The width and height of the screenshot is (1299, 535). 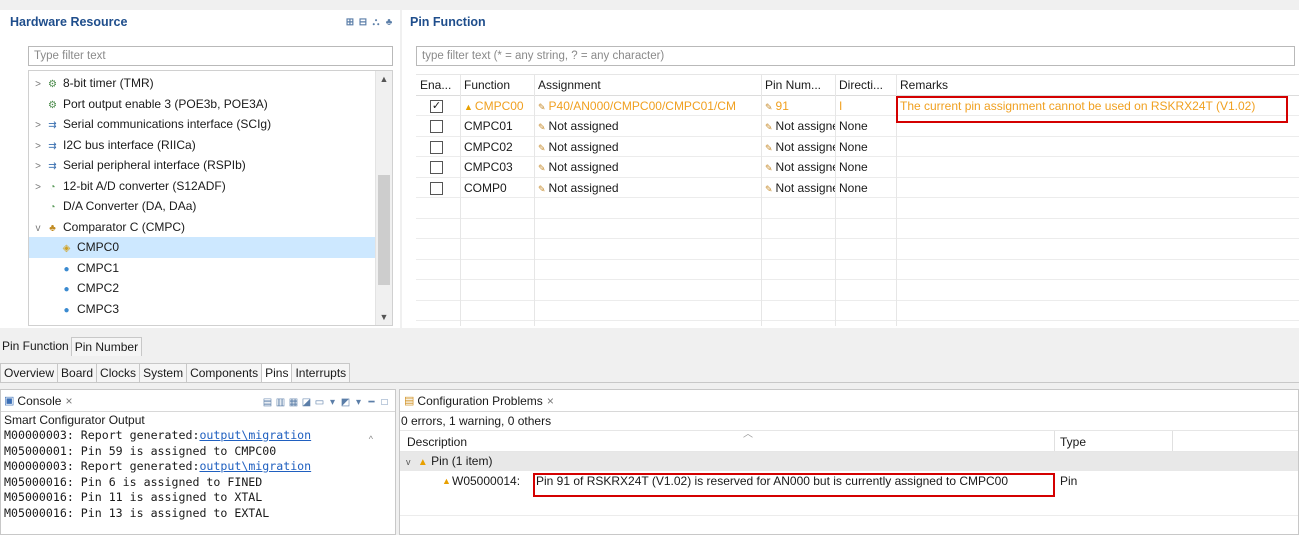 I want to click on tree-item: > ⇉ I2C bus interface (RIICa), so click(x=202, y=145).